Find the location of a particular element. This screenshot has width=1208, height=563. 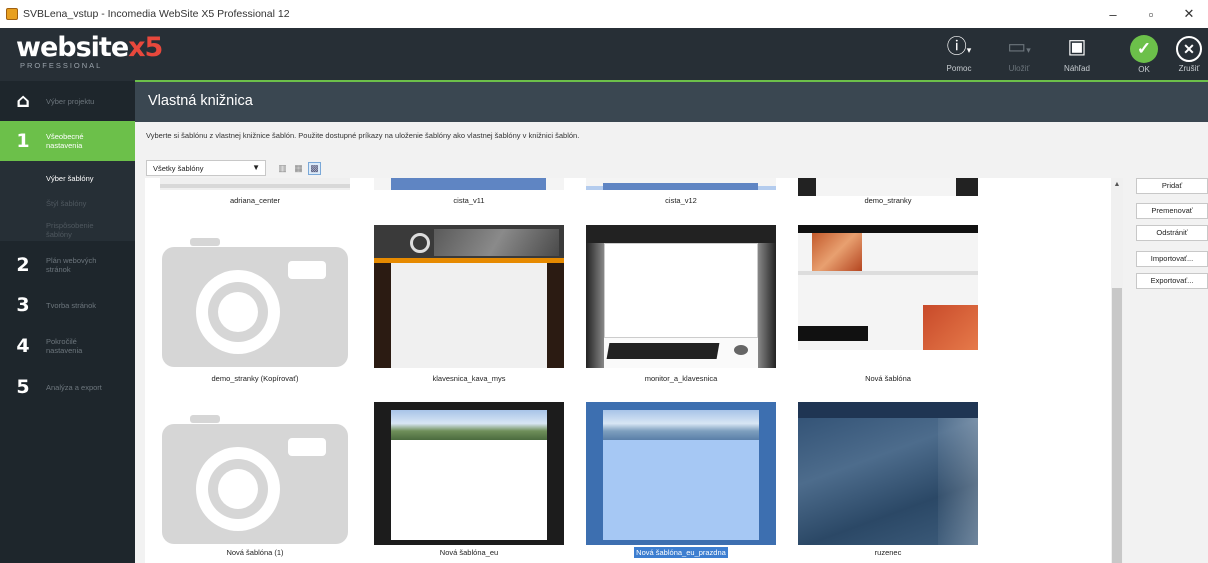

window-controls: – ▫ ✕ is located at coordinates (1151, 14).